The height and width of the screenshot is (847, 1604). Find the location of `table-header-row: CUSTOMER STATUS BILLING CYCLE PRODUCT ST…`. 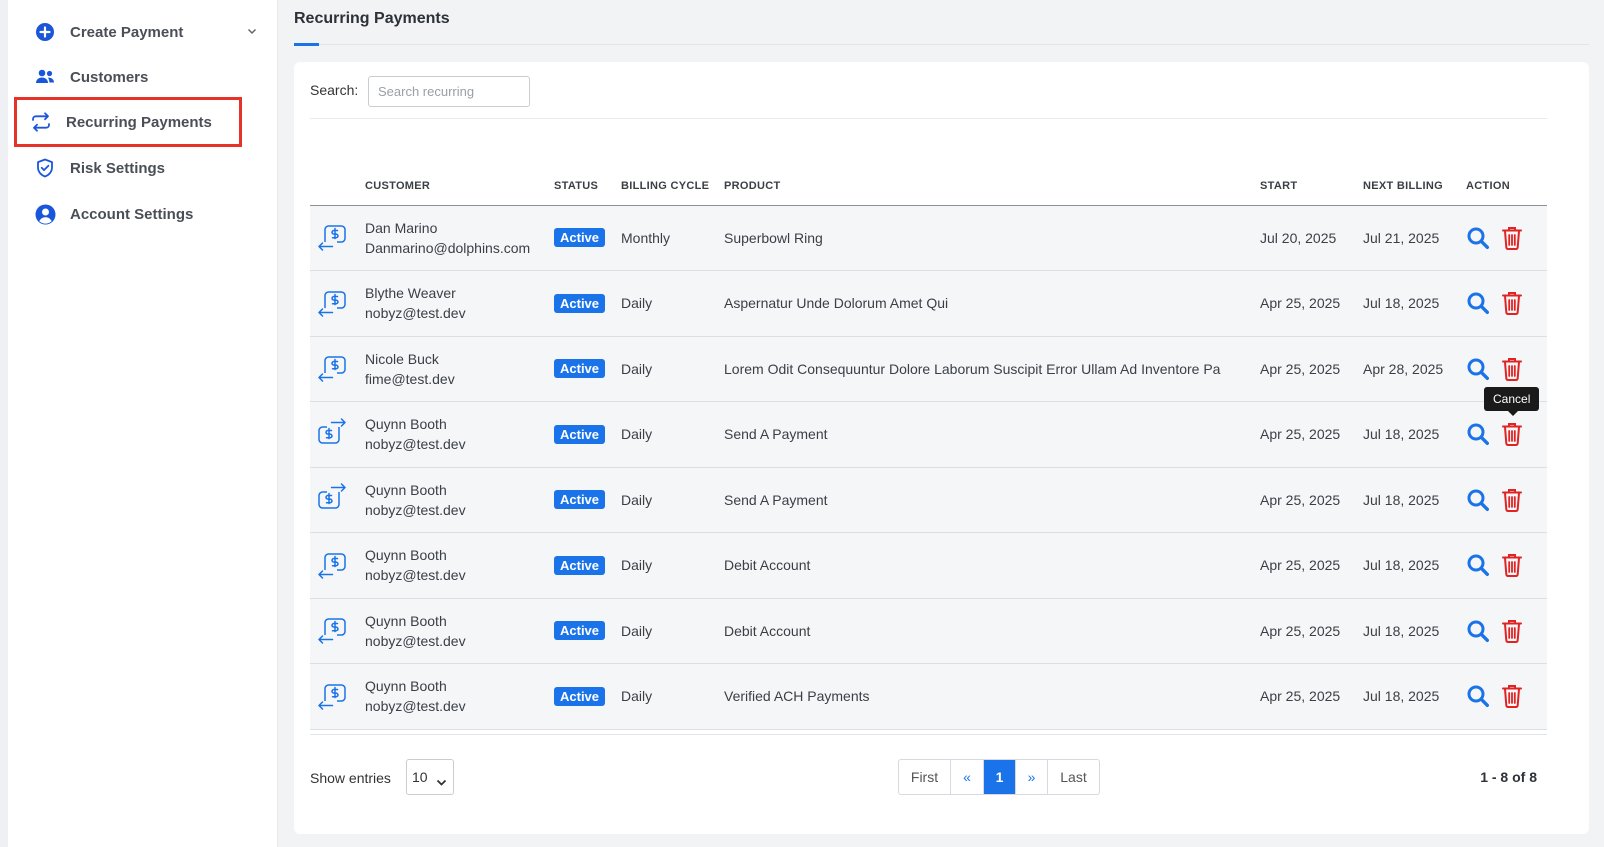

table-header-row: CUSTOMER STATUS BILLING CYCLE PRODUCT ST… is located at coordinates (928, 186).